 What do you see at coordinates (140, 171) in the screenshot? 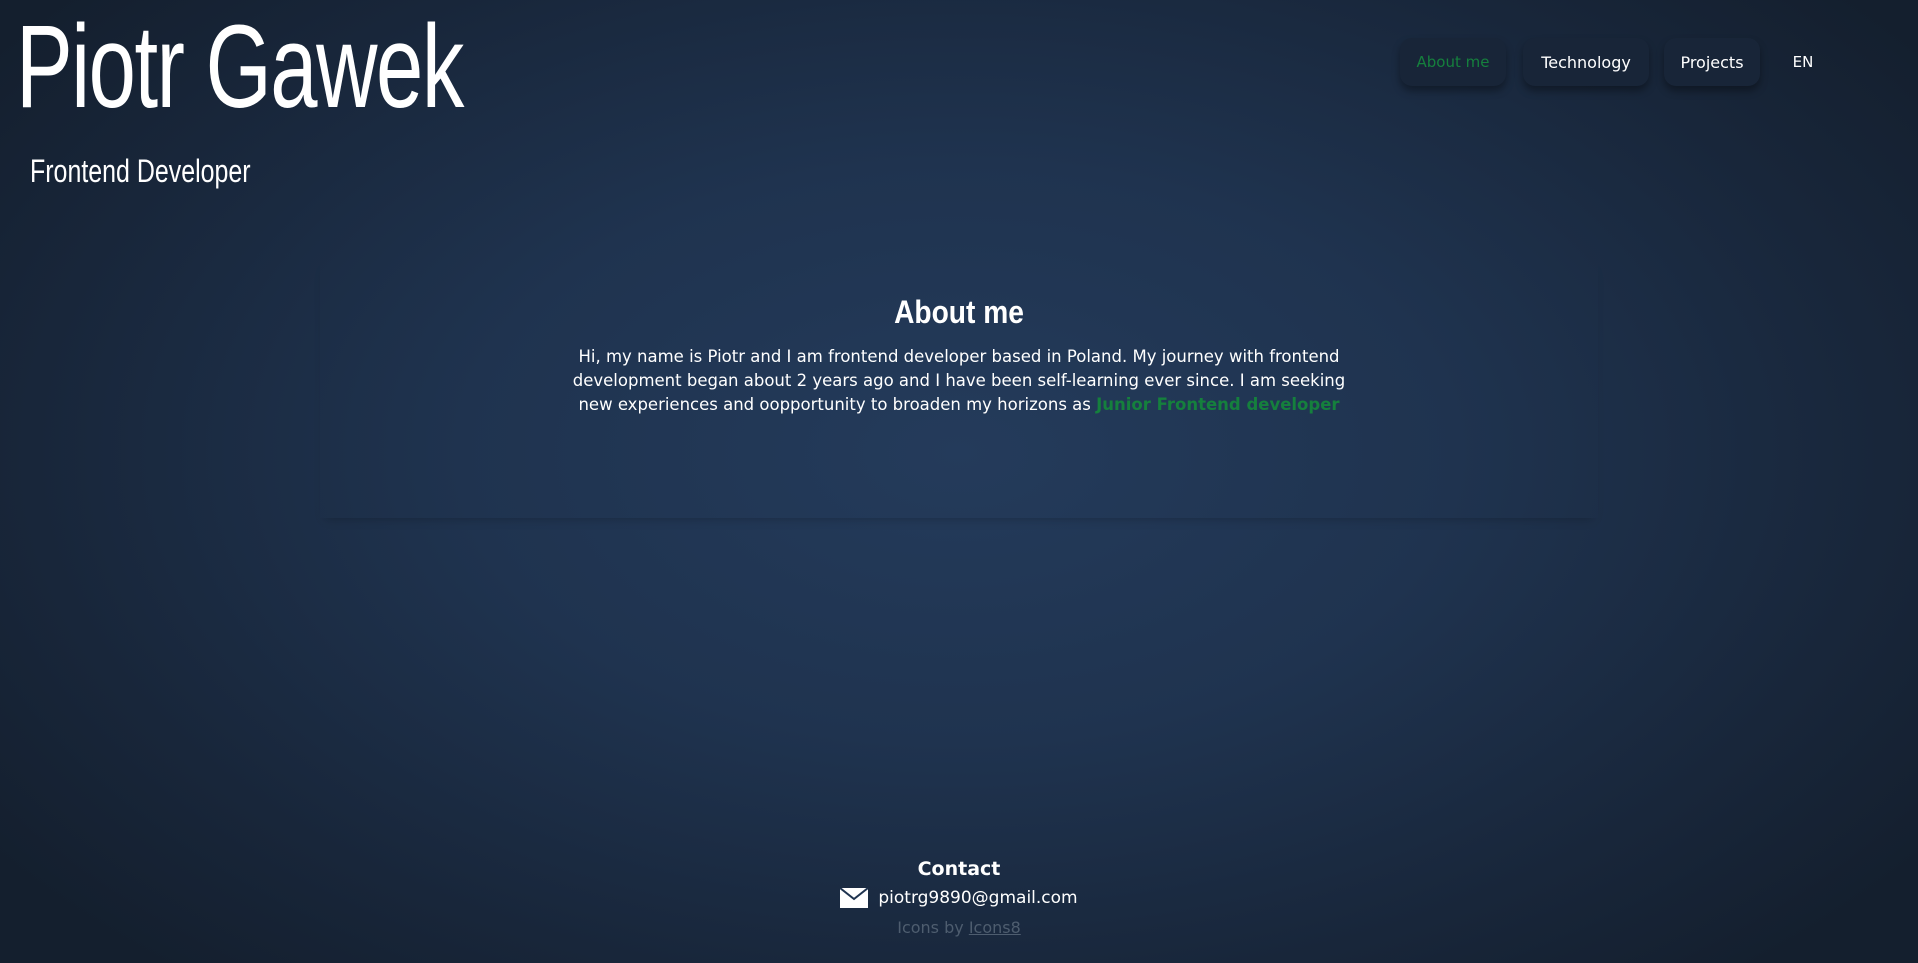
I see `site-subtitle: Frontend Developer` at bounding box center [140, 171].